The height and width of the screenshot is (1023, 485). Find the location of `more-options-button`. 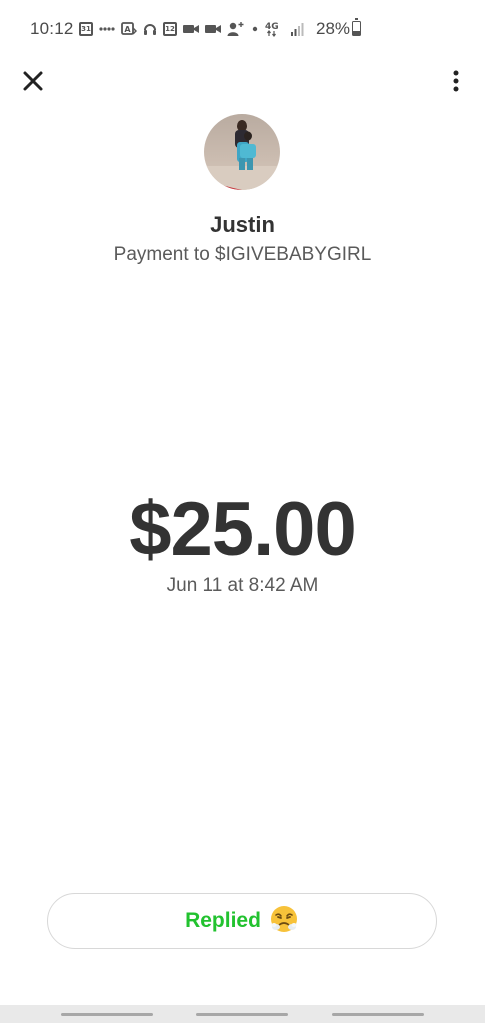

more-options-button is located at coordinates (456, 81).